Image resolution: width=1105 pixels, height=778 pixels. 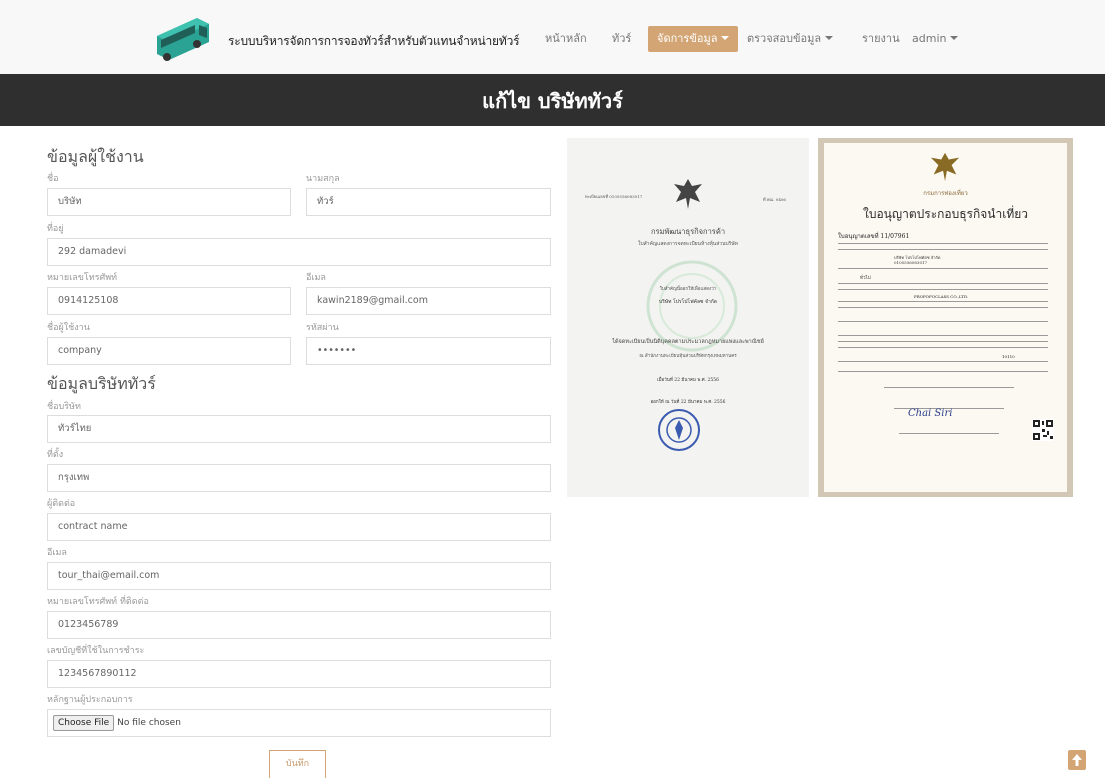 I want to click on doc1-date-registered: เมื่อวันที่ 22 มีนาคม พ.ศ. 2556, so click(x=688, y=380).